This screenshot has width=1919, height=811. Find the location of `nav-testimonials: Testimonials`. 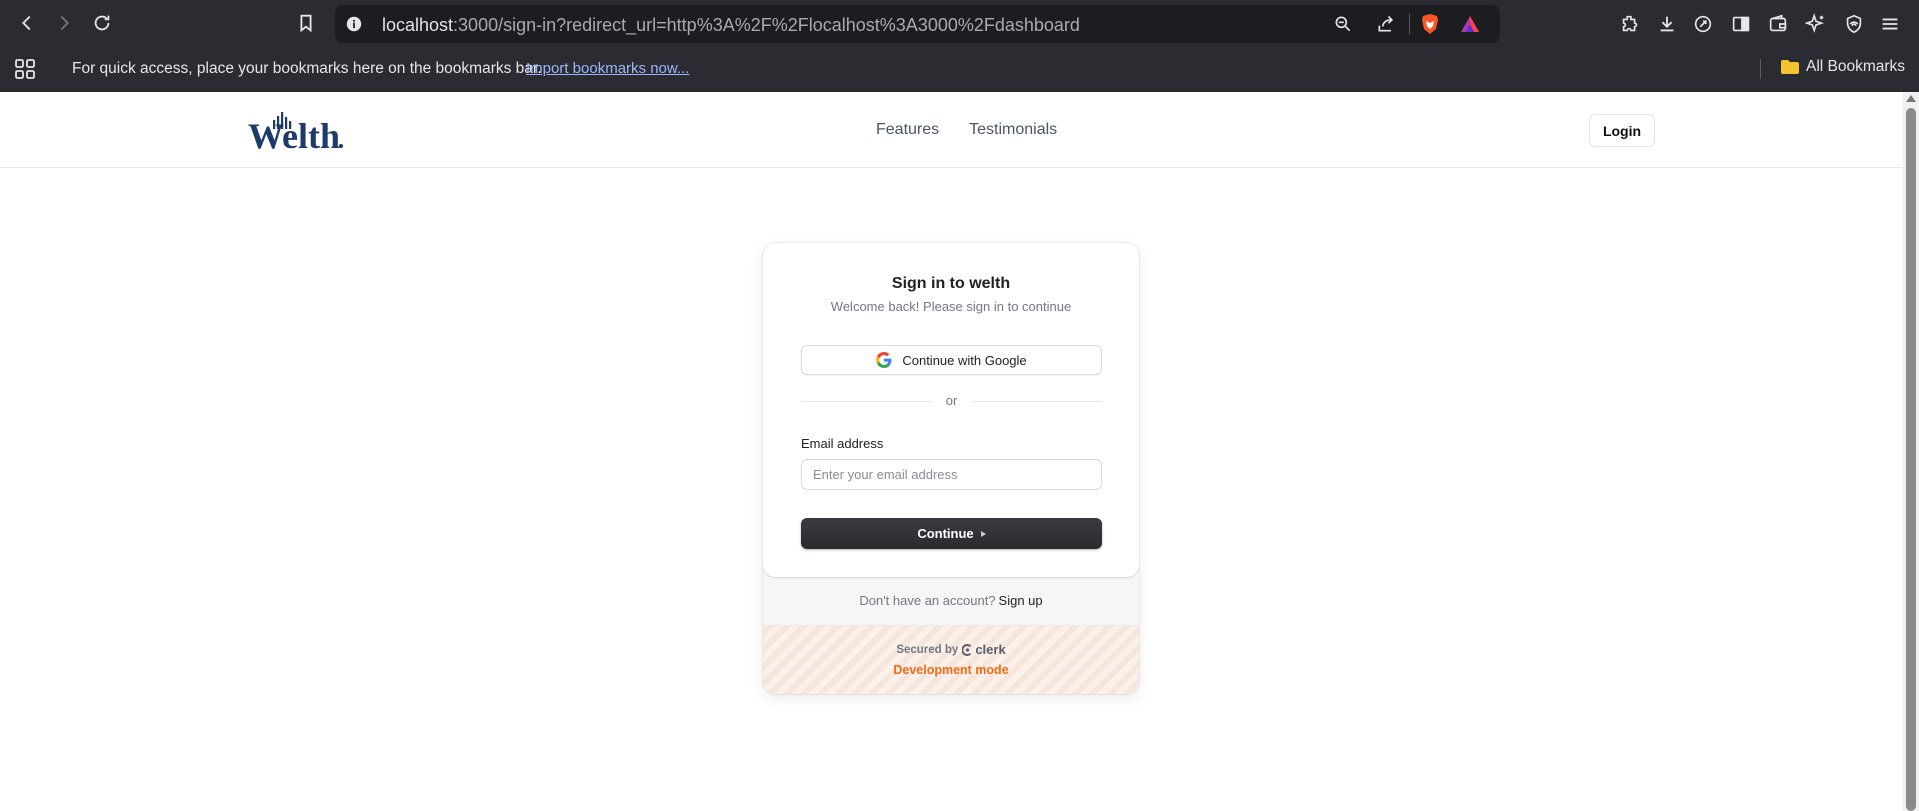

nav-testimonials: Testimonials is located at coordinates (1013, 130).